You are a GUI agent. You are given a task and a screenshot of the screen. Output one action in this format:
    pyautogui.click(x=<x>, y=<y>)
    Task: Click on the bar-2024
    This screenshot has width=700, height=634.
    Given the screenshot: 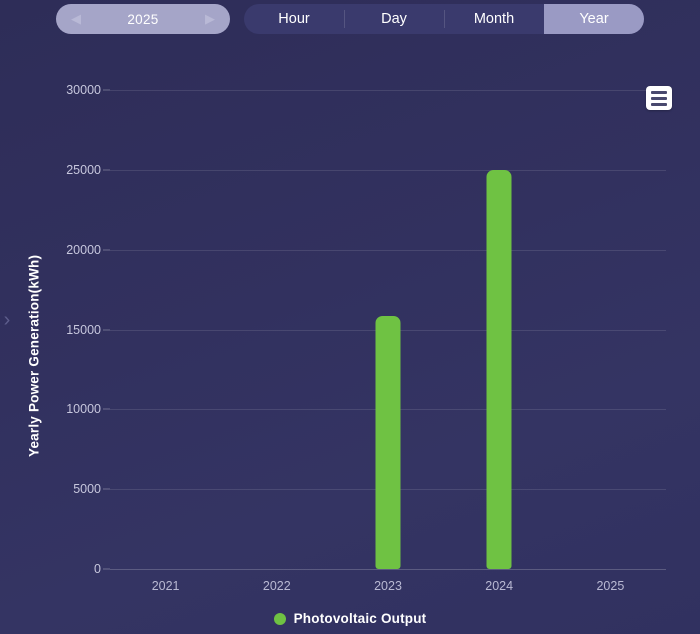 What is the action you would take?
    pyautogui.click(x=499, y=369)
    